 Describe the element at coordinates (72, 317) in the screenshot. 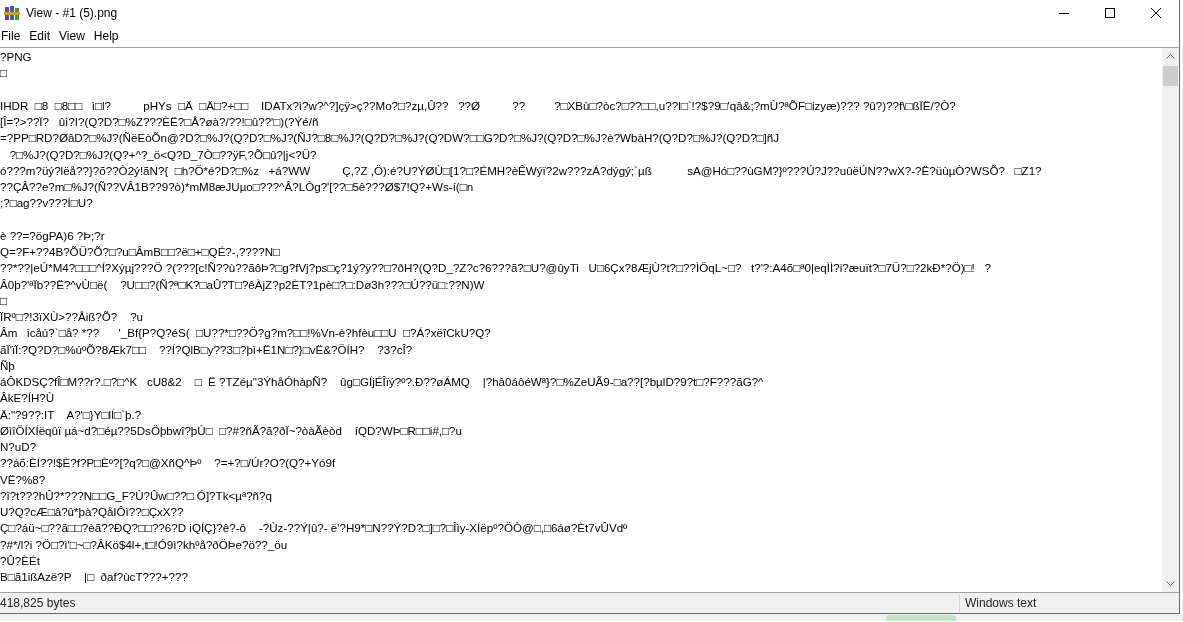

I see `text-line: ÏRº□?!3ïXÙ>??Åiß?Õ? ?u` at that location.